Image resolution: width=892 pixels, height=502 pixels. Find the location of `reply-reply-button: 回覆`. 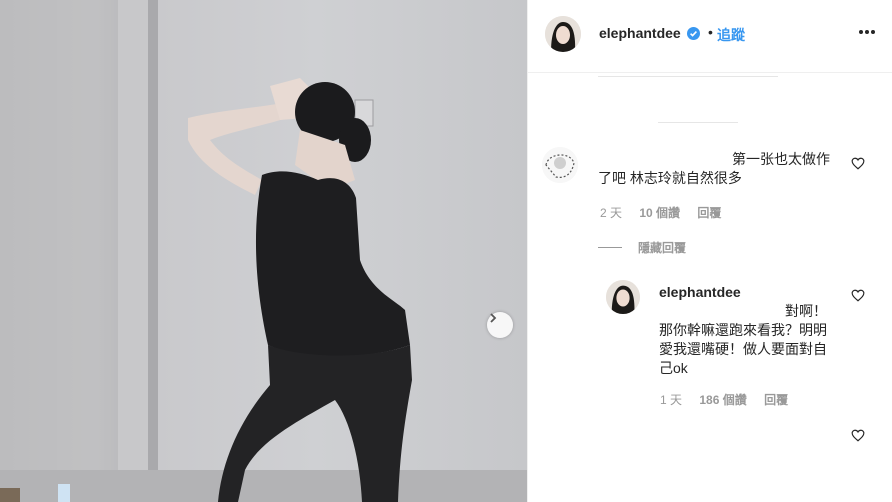

reply-reply-button: 回覆 is located at coordinates (776, 400).